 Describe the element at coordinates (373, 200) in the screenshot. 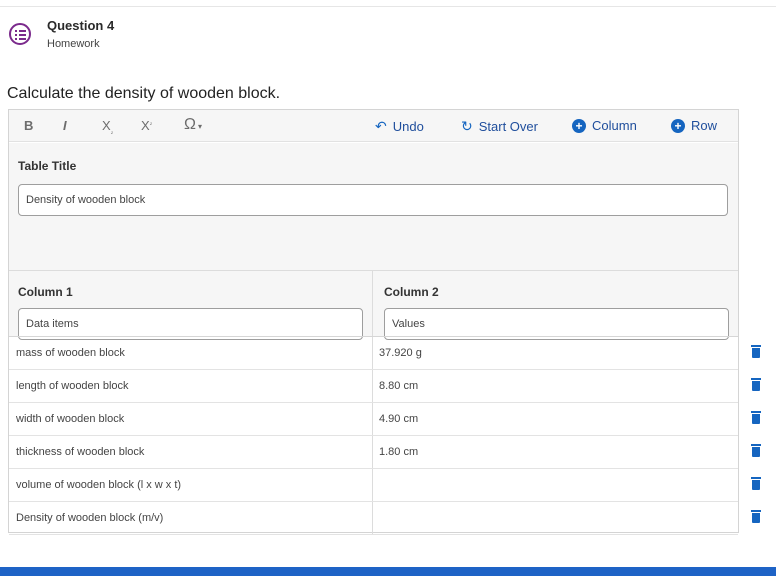

I see `table-title-input: Density of wooden block` at that location.